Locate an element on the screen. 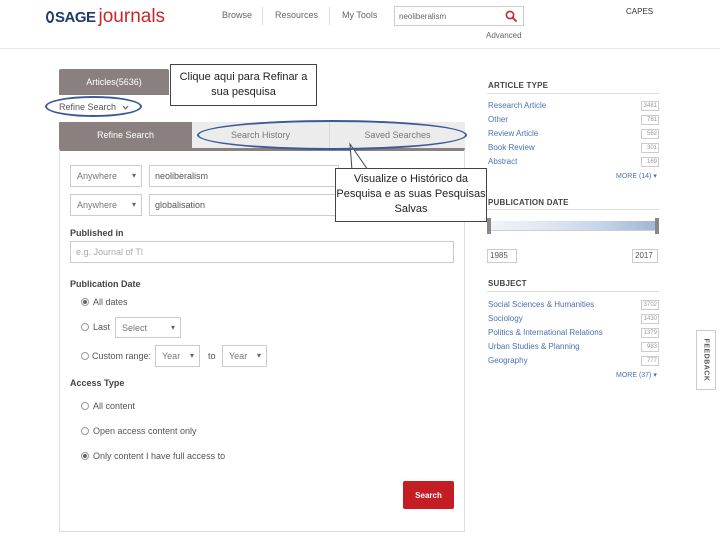 This screenshot has width=720, height=540. label-to: to is located at coordinates (212, 356).